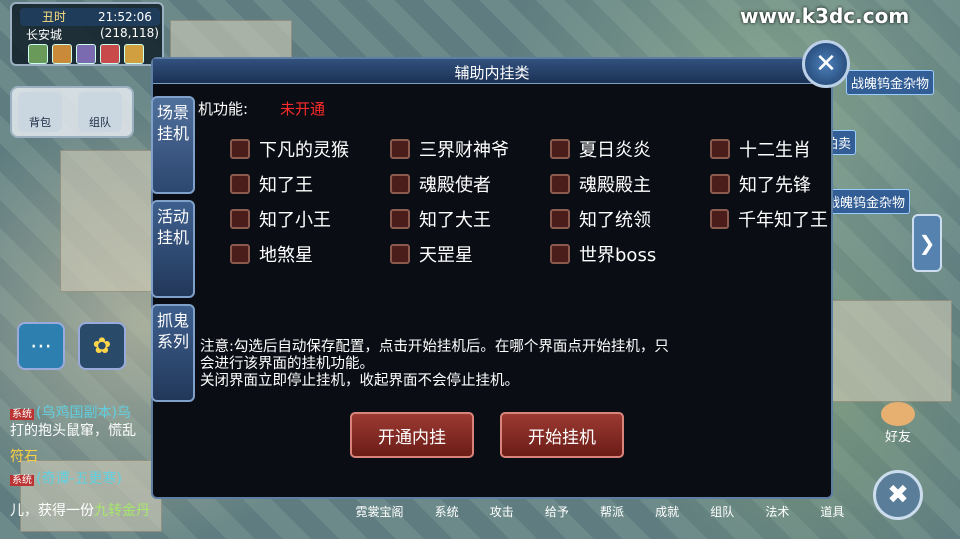 The height and width of the screenshot is (539, 960). I want to click on chat-text: 儿，获得一份, so click(52, 511).